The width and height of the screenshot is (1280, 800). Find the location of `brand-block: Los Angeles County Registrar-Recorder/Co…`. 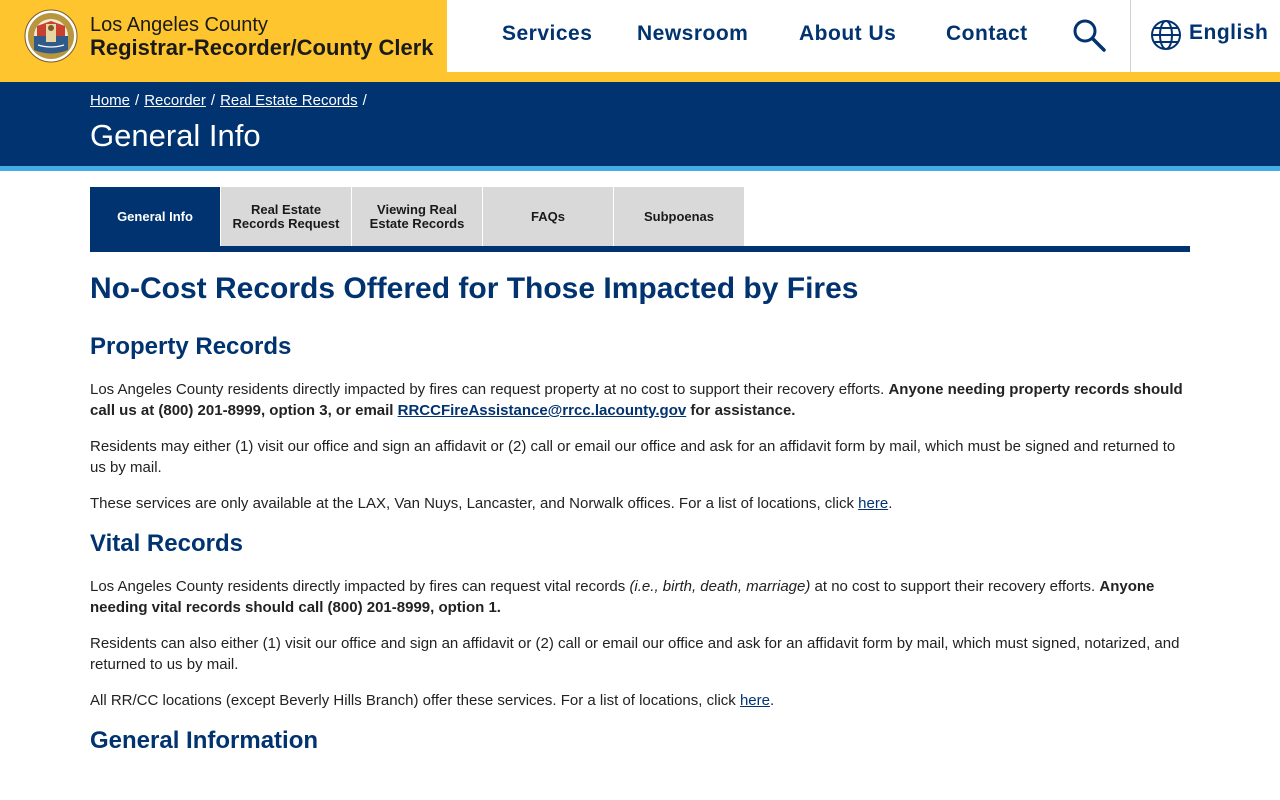

brand-block: Los Angeles County Registrar-Recorder/Co… is located at coordinates (223, 36).